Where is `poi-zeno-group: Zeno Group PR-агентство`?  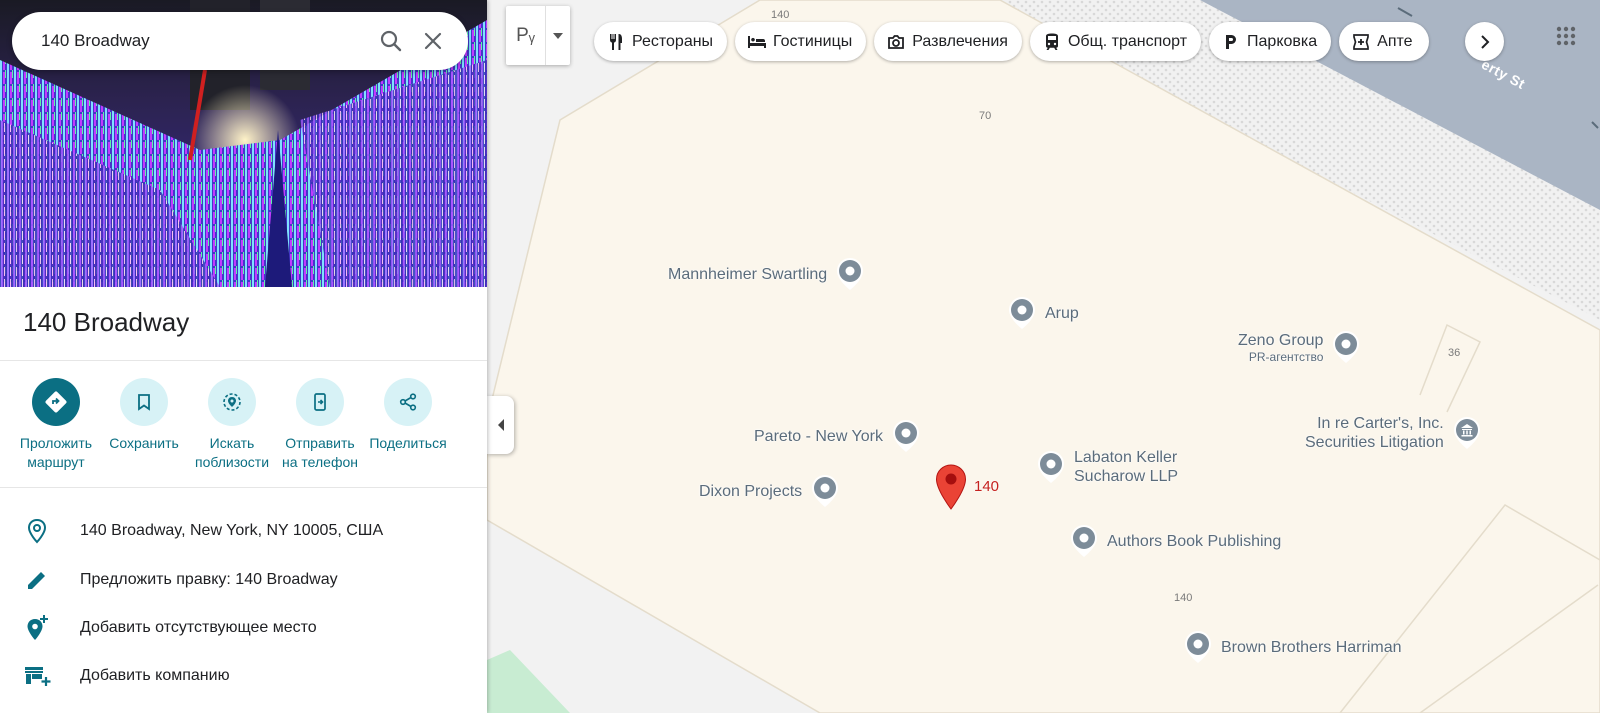 poi-zeno-group: Zeno Group PR-агентство is located at coordinates (1299, 347).